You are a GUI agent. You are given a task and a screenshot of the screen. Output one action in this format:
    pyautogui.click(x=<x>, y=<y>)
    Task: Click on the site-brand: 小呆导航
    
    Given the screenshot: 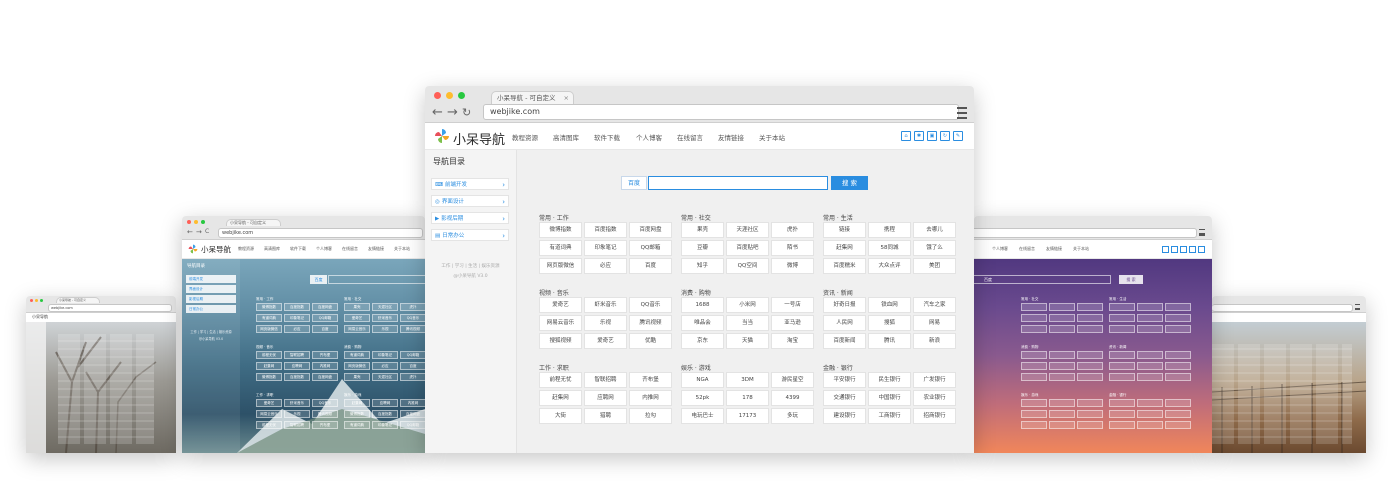 What is the action you would take?
    pyautogui.click(x=479, y=138)
    